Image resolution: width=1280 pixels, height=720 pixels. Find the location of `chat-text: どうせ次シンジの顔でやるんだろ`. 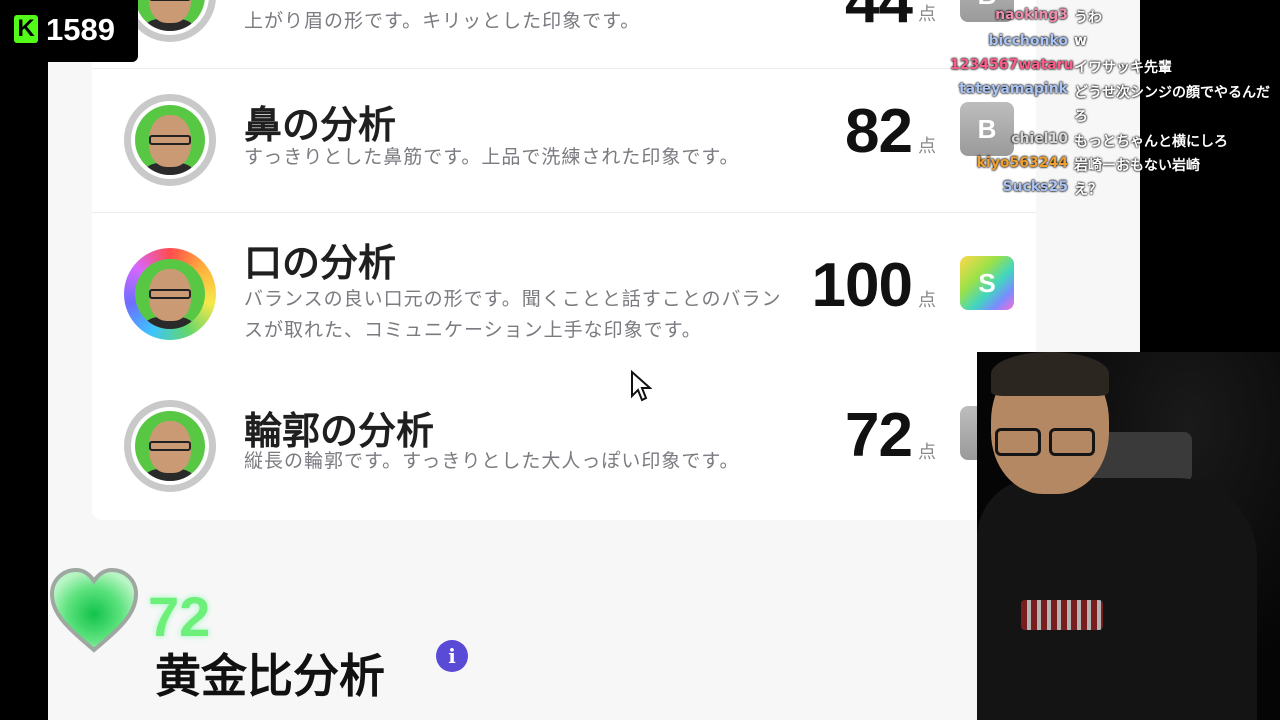

chat-text: どうせ次シンジの顔でやるんだろ is located at coordinates (1172, 105).